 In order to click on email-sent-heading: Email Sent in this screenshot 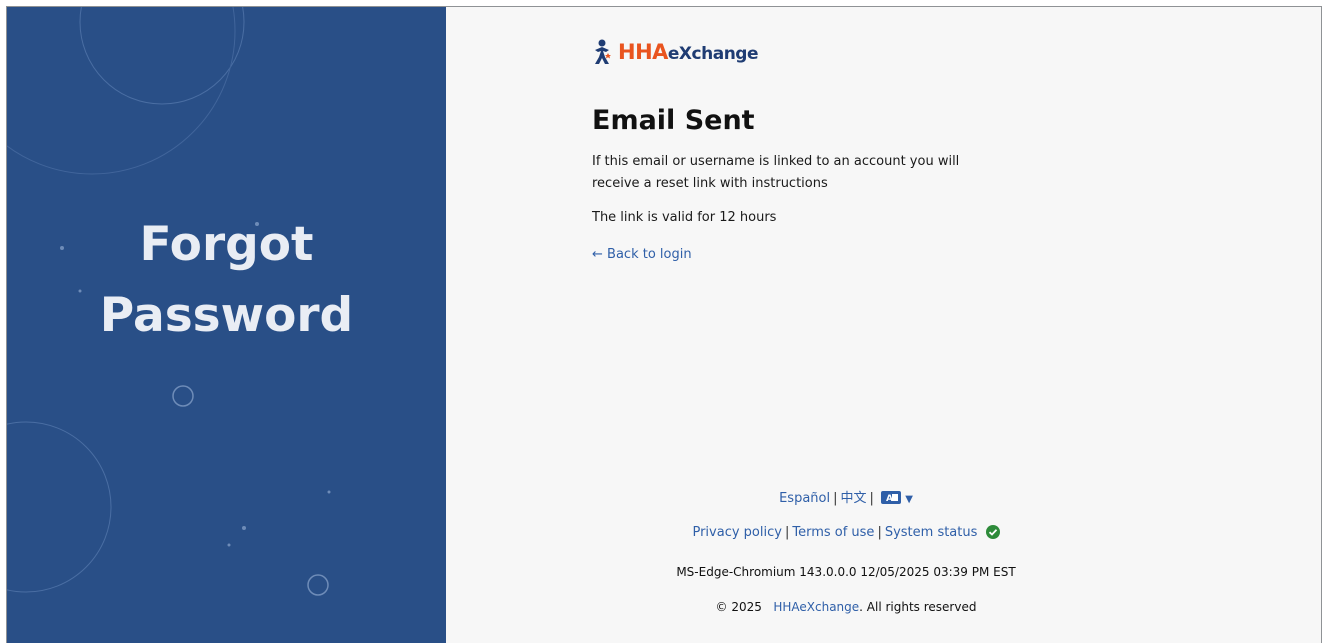, I will do `click(673, 120)`.